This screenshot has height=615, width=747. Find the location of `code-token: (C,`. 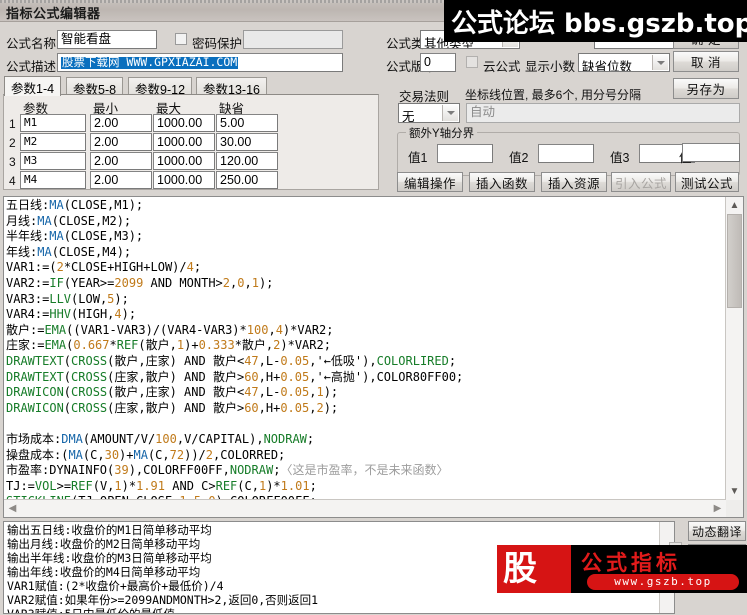

code-token: (C, is located at coordinates (158, 454).